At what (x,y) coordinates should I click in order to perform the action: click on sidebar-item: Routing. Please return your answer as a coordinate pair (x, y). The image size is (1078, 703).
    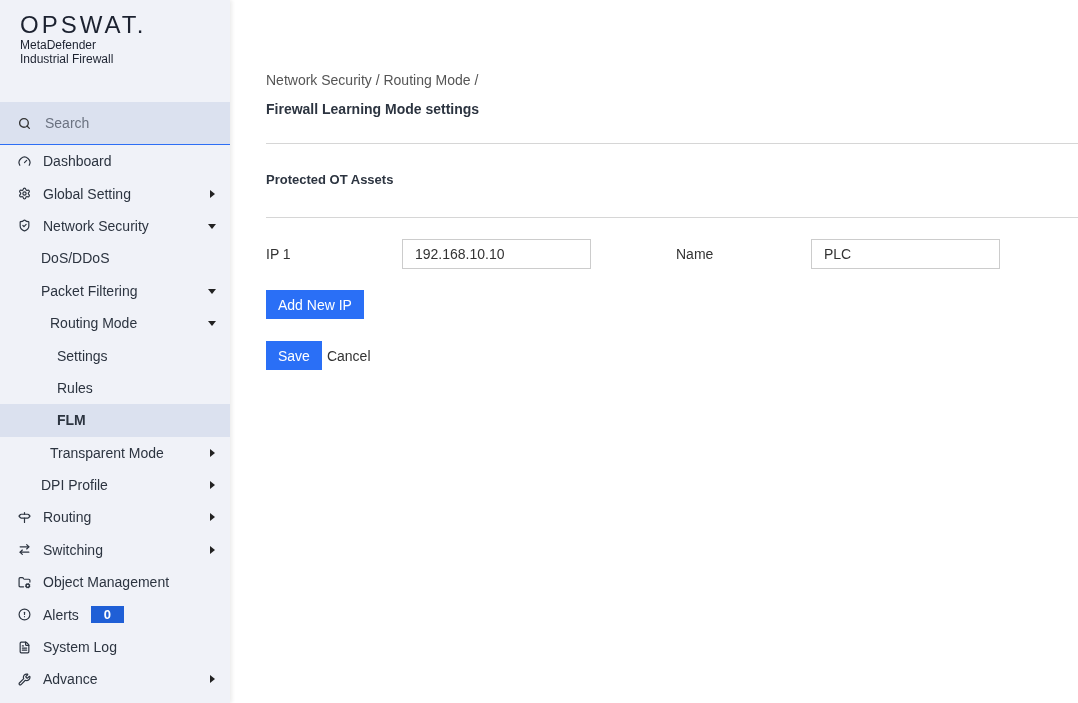
    Looking at the image, I should click on (115, 517).